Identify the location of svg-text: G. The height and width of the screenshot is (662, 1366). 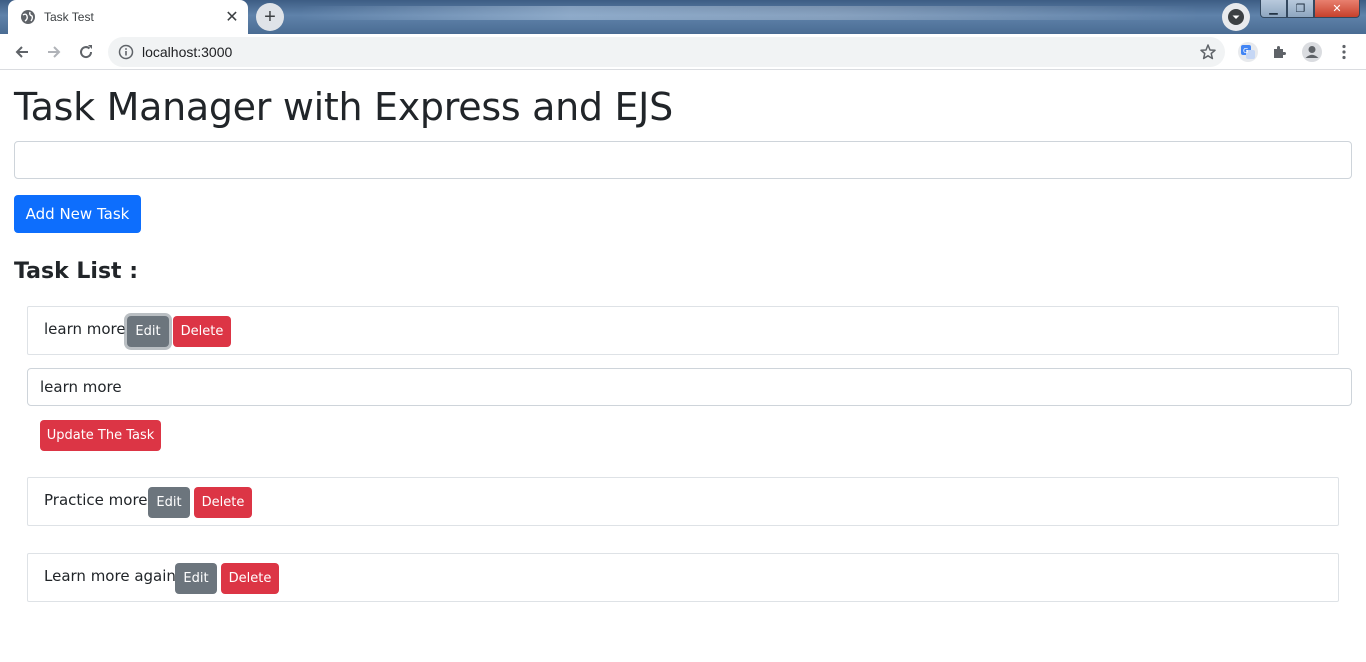
(1245, 51).